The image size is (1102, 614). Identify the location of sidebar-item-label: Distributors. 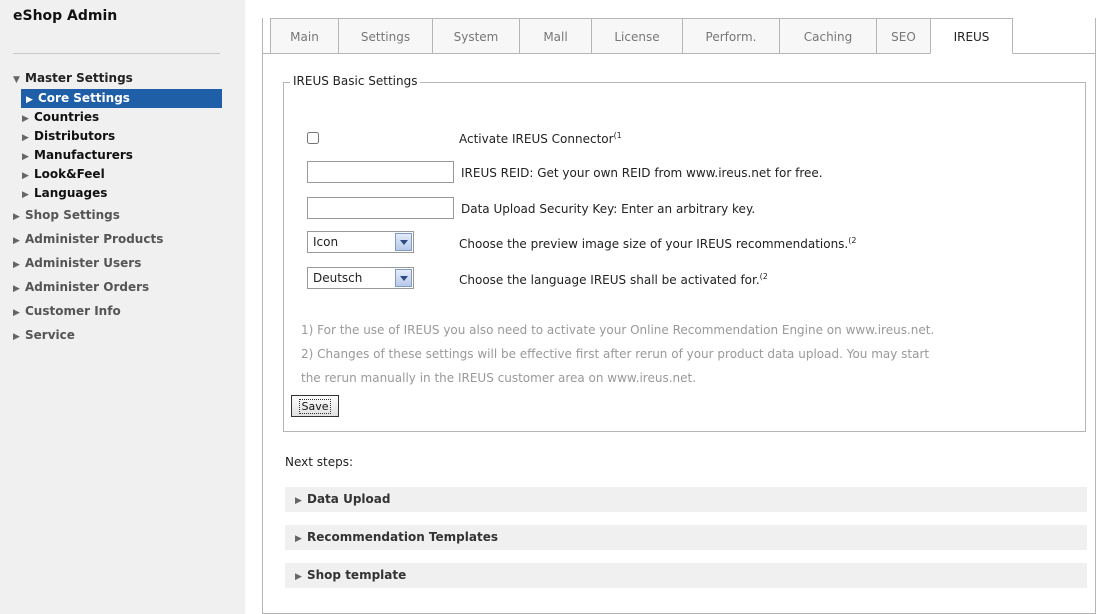
(75, 136).